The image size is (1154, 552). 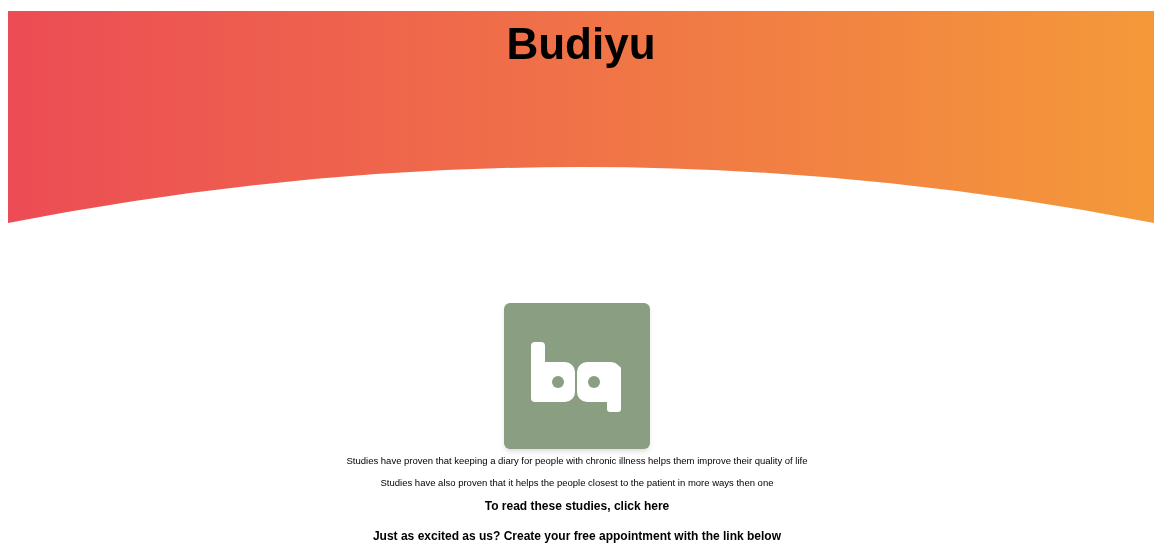 What do you see at coordinates (641, 506) in the screenshot?
I see `studies-link: click here` at bounding box center [641, 506].